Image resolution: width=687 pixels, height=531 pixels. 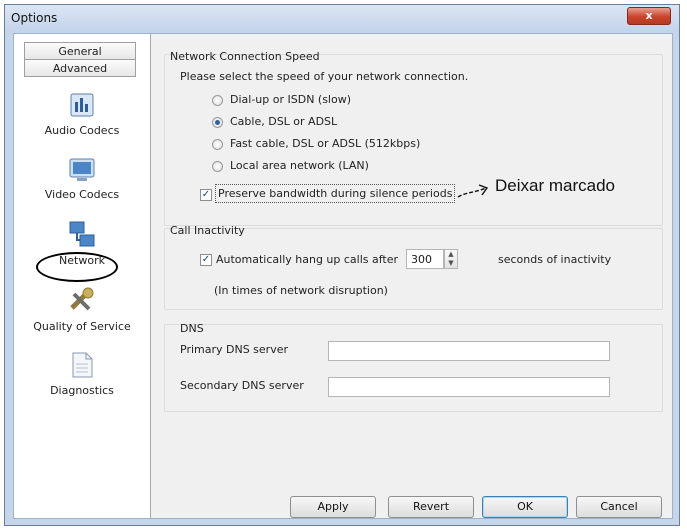 I want to click on audio-codecs-icon, so click(x=82, y=105).